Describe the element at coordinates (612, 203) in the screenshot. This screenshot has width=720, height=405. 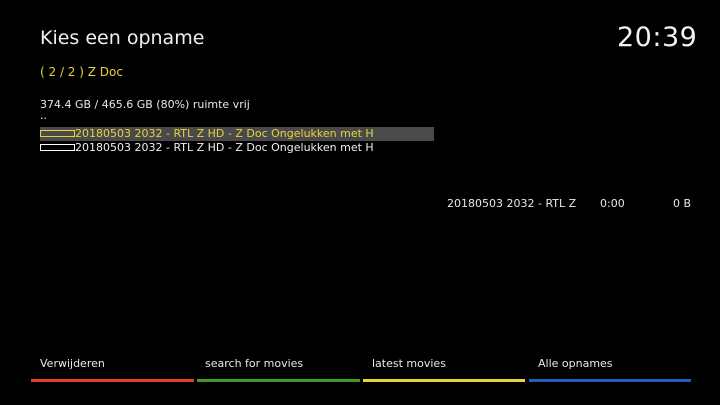
I see `info-duration: 0:00` at that location.